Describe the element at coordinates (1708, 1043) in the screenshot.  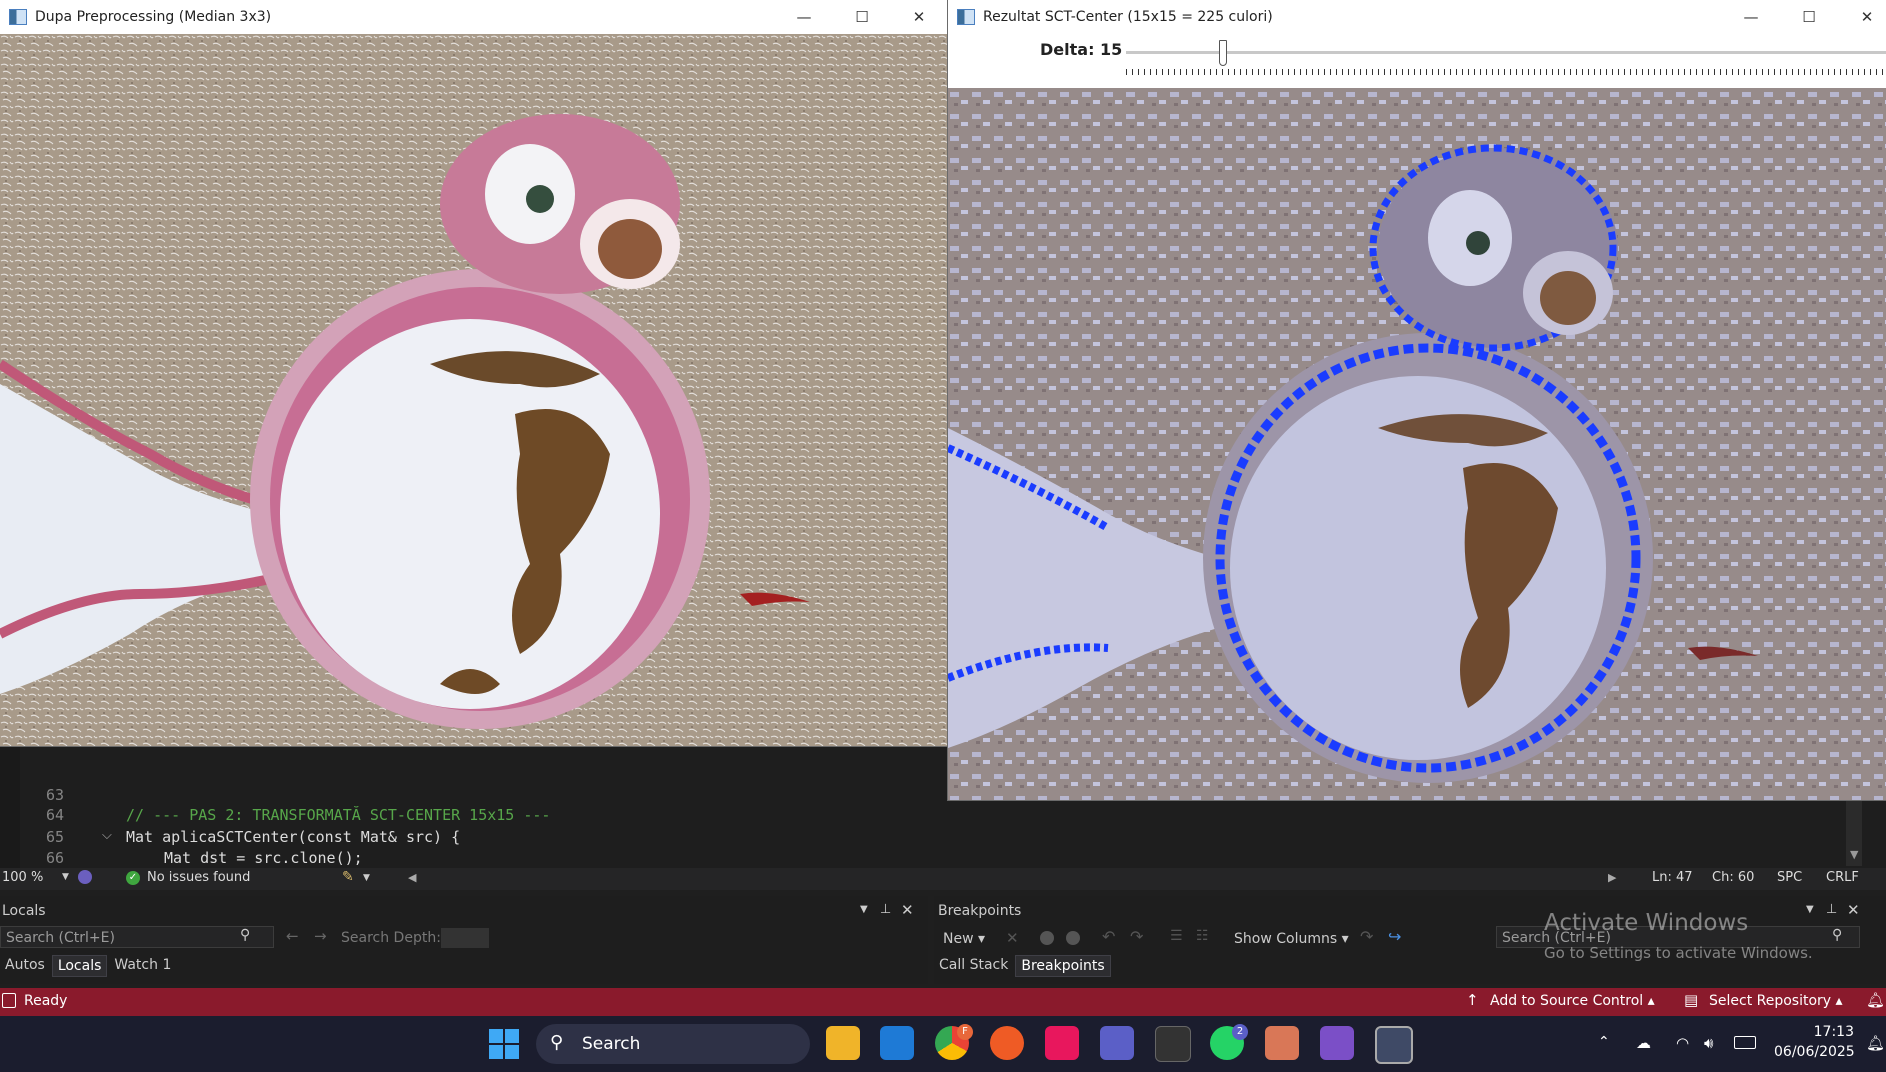
I see `volume-icon: 🔊︎` at that location.